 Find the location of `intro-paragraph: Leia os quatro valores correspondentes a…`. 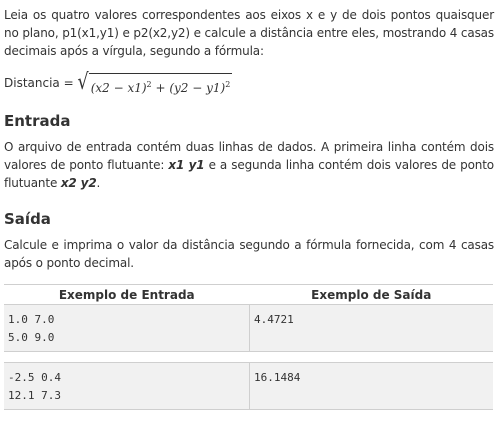

intro-paragraph: Leia os quatro valores correspondentes a… is located at coordinates (249, 33).